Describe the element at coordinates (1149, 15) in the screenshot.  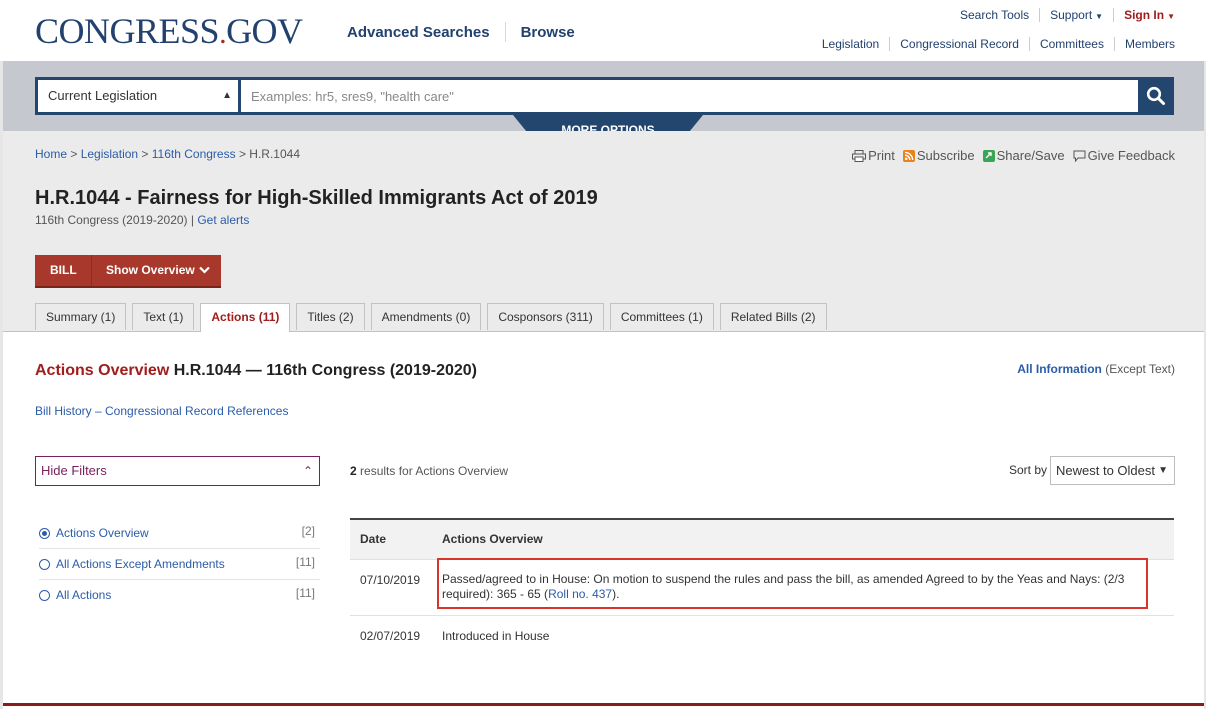
I see `sign-in-menu: Sign In ▼` at that location.